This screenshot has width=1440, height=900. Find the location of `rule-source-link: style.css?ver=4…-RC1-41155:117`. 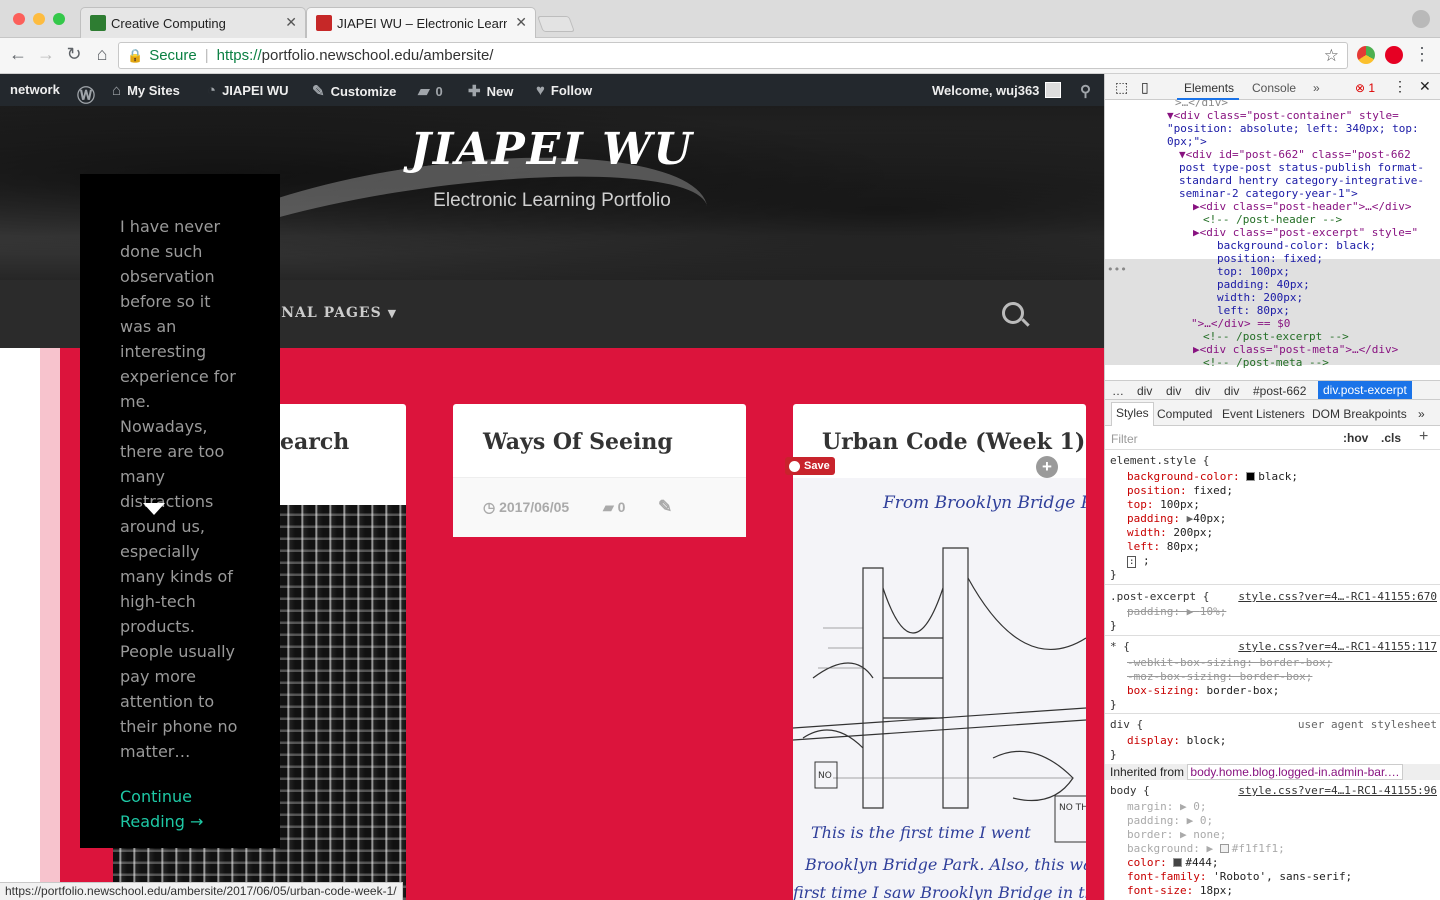

rule-source-link: style.css?ver=4…-RC1-41155:117 is located at coordinates (1337, 647).